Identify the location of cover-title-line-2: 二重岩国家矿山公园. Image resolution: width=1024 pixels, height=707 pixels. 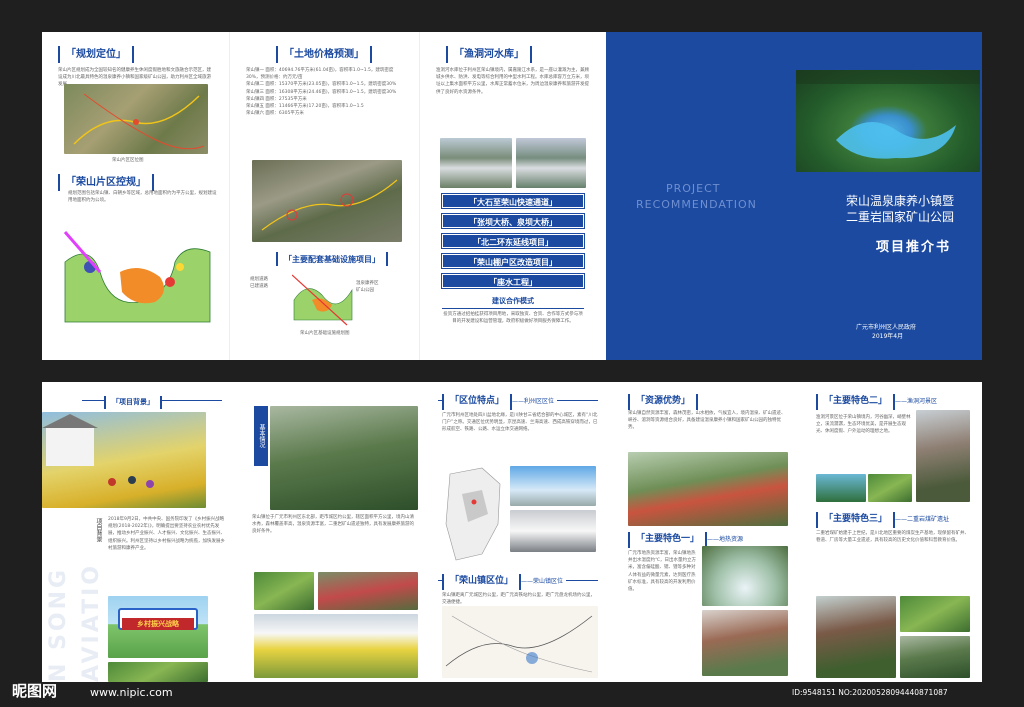
(900, 217).